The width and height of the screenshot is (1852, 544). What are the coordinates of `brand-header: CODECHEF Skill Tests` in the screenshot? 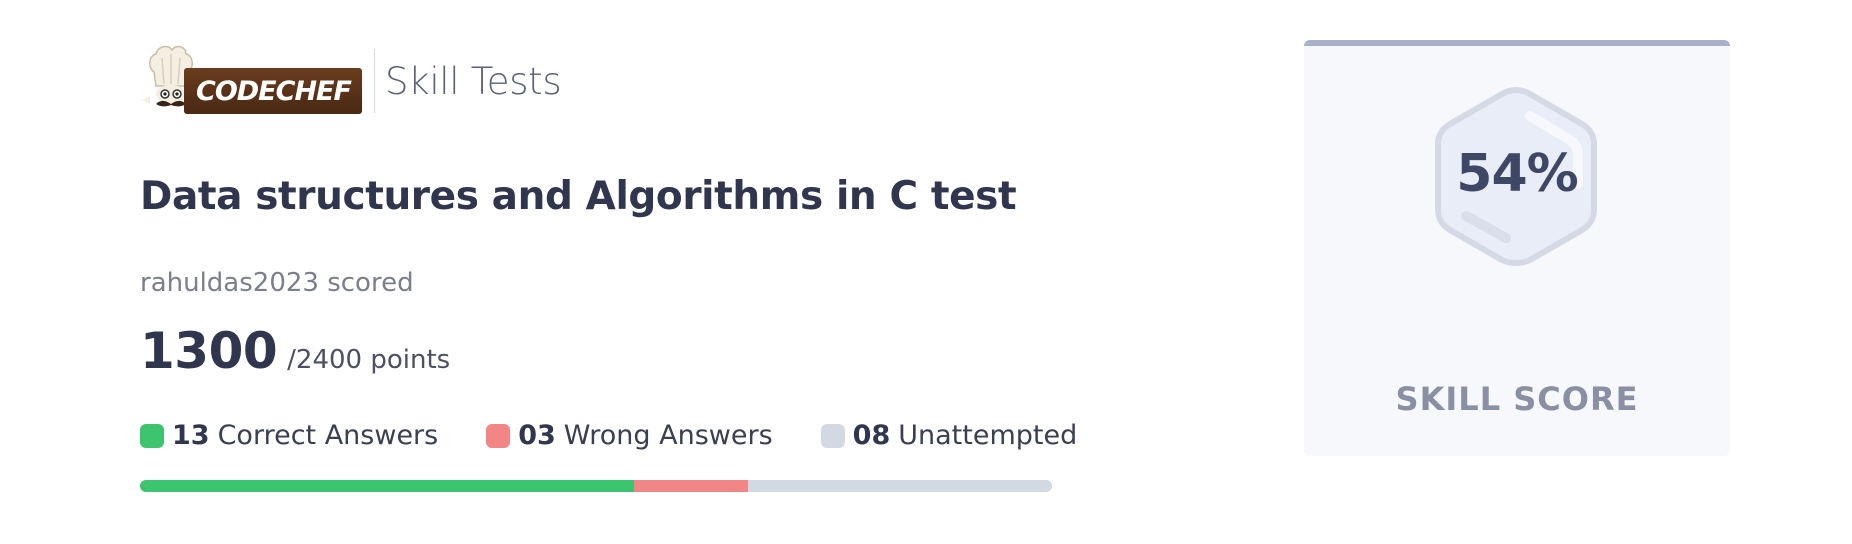 It's located at (351, 81).